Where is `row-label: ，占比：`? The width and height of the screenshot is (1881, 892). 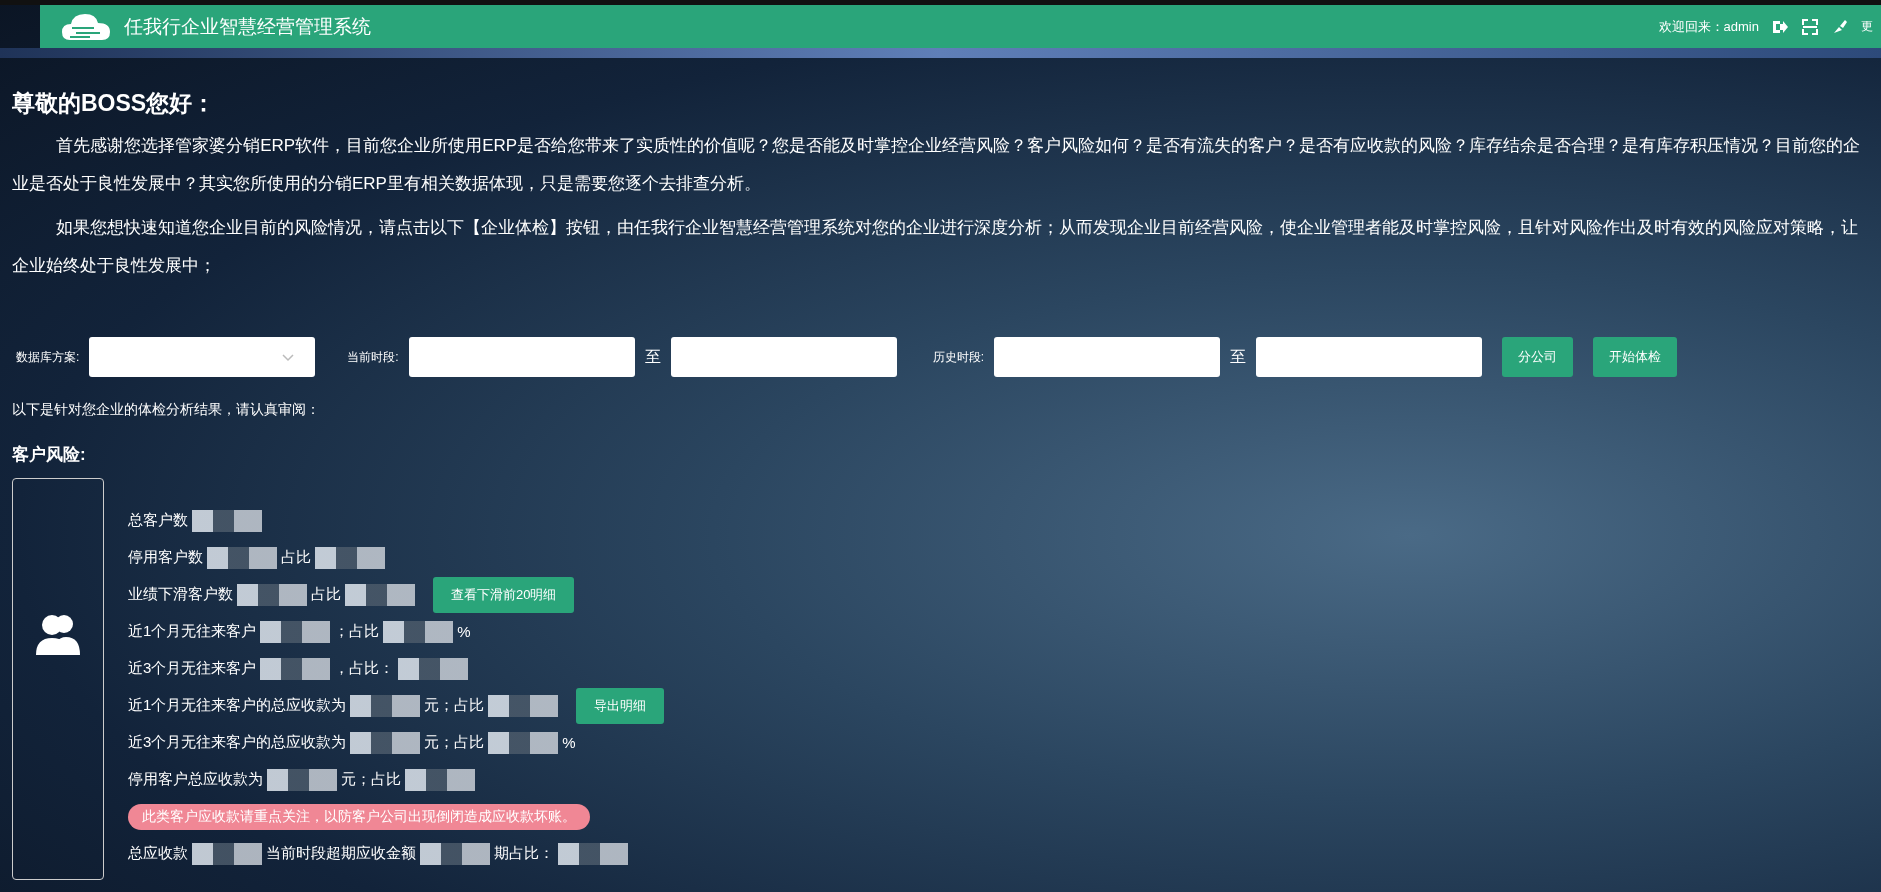 row-label: ，占比： is located at coordinates (364, 668).